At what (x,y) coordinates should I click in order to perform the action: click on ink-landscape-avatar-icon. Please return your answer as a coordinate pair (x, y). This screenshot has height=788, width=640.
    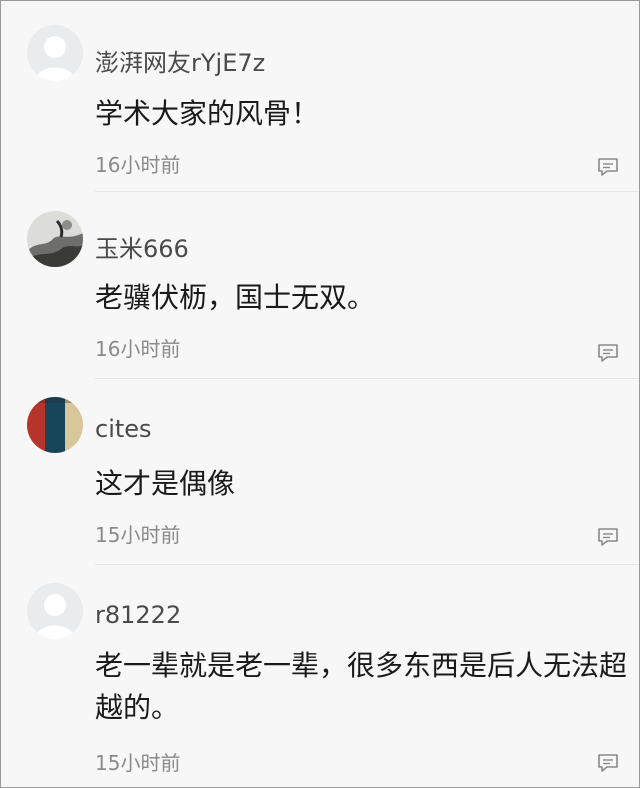
    Looking at the image, I should click on (55, 239).